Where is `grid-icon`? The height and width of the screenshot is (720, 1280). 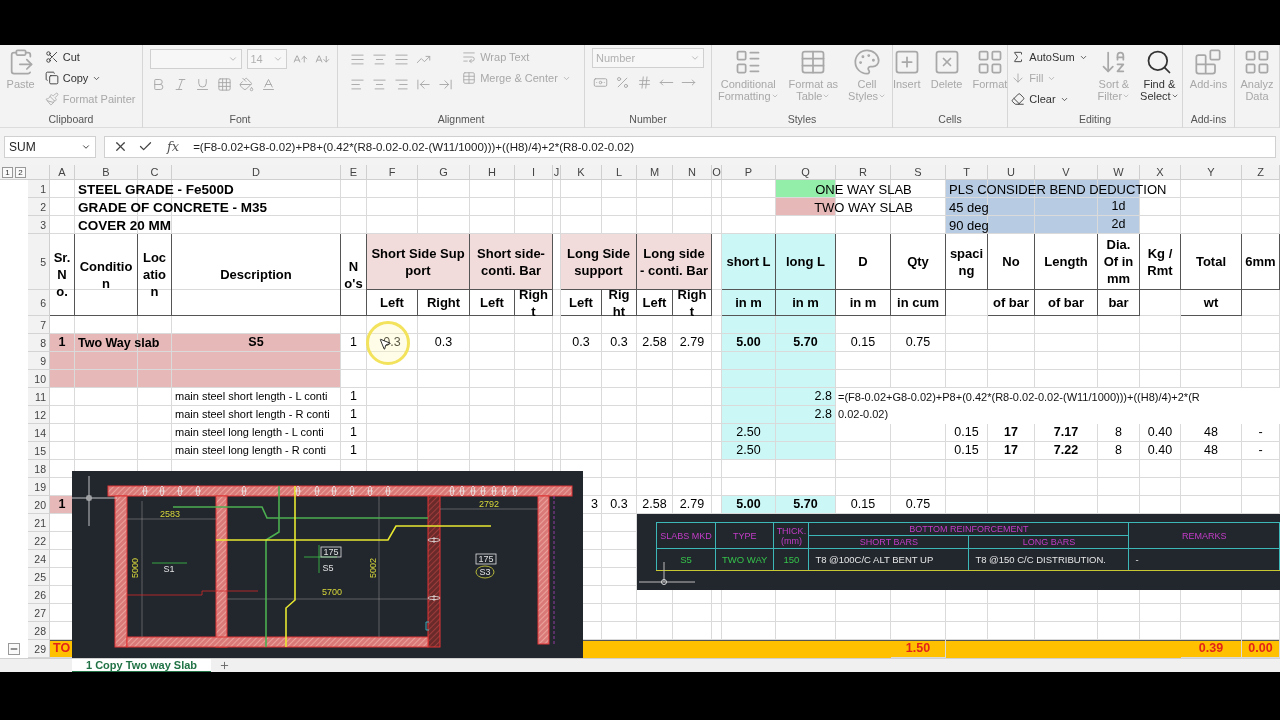 grid-icon is located at coordinates (1257, 62).